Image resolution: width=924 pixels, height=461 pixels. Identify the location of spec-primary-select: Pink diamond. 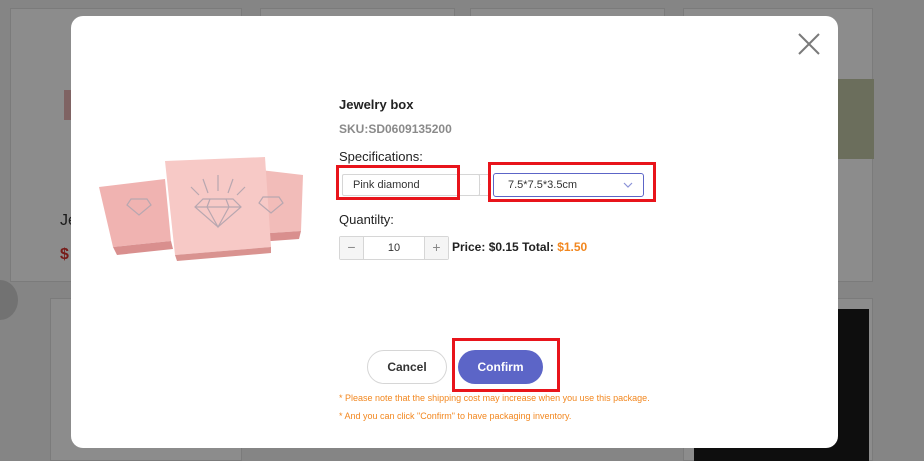
(411, 185).